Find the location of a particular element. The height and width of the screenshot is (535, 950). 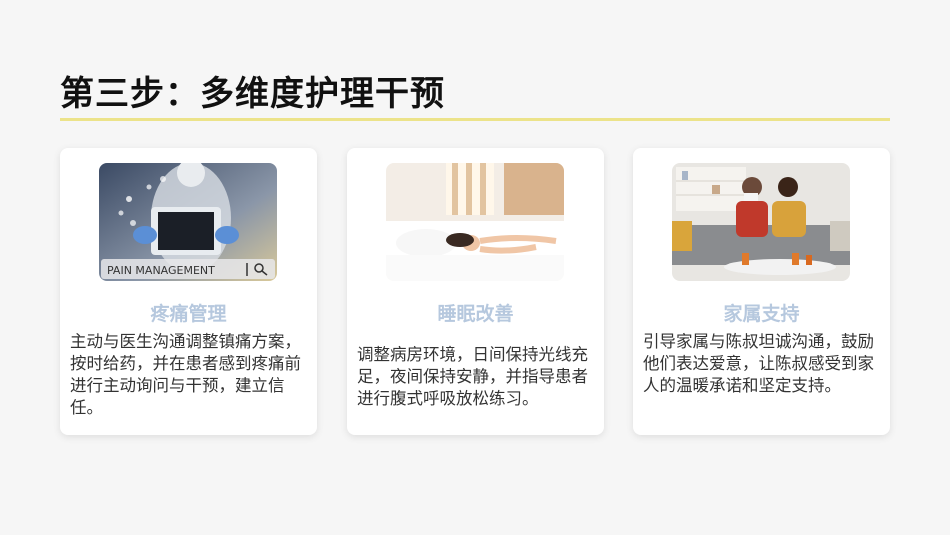

family-support-image is located at coordinates (761, 222).